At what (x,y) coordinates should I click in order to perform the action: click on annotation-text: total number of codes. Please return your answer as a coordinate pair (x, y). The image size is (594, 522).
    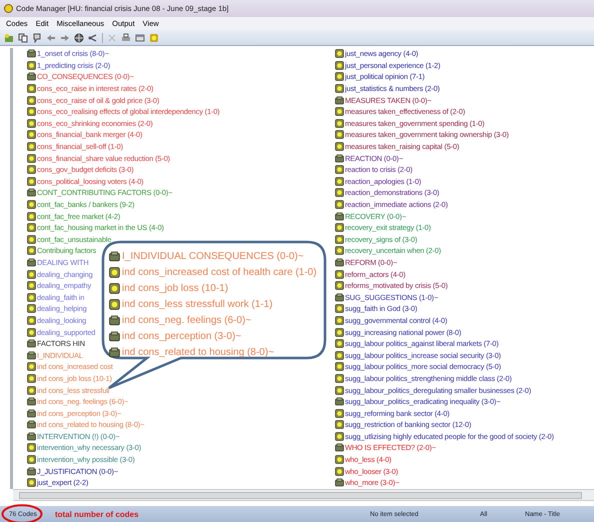
    Looking at the image, I should click on (97, 514).